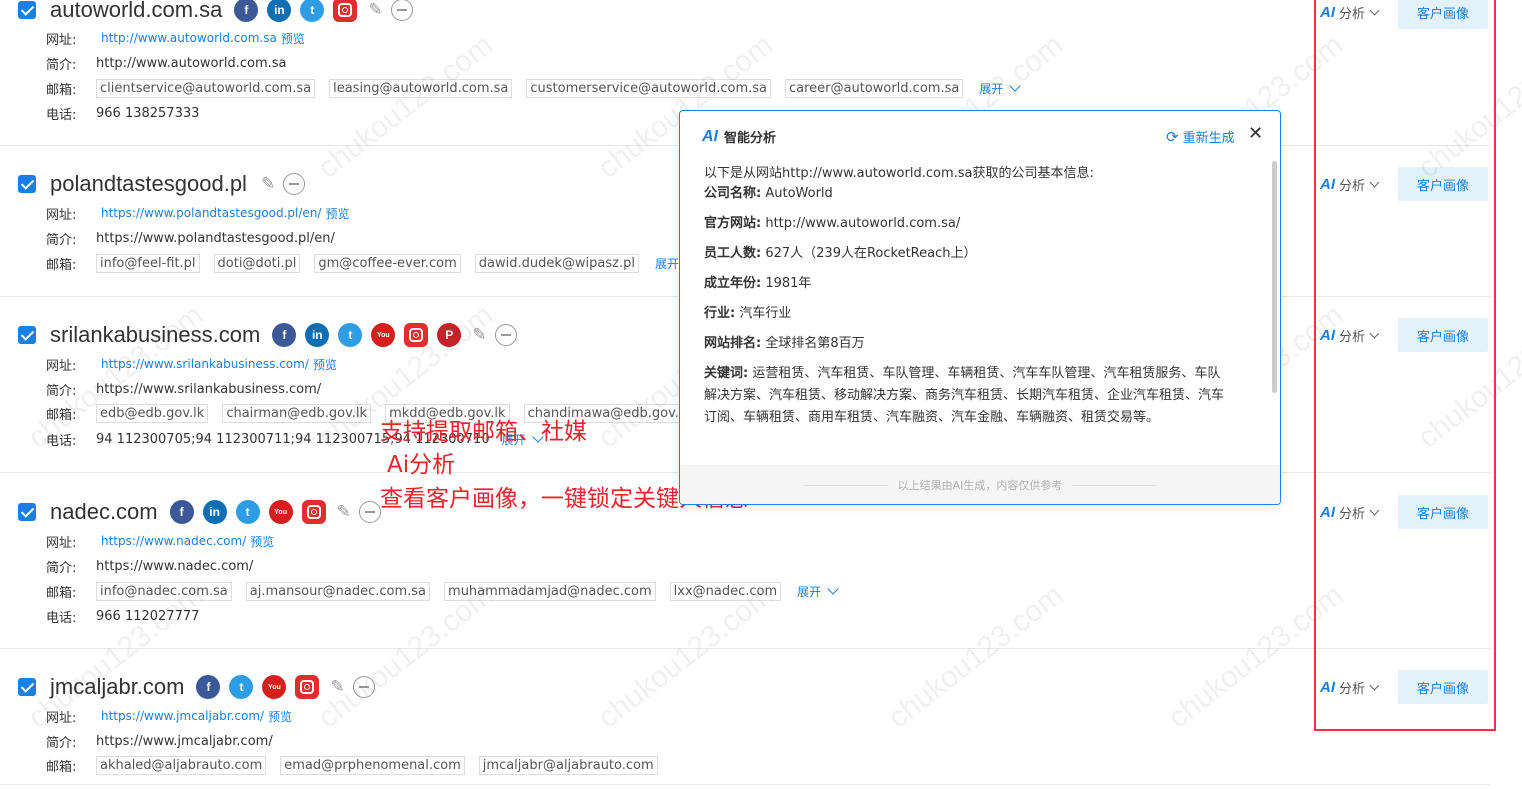 Image resolution: width=1522 pixels, height=789 pixels. Describe the element at coordinates (784, 343) in the screenshot. I see `info-line: 网站排名: 全球排名第8百万` at that location.